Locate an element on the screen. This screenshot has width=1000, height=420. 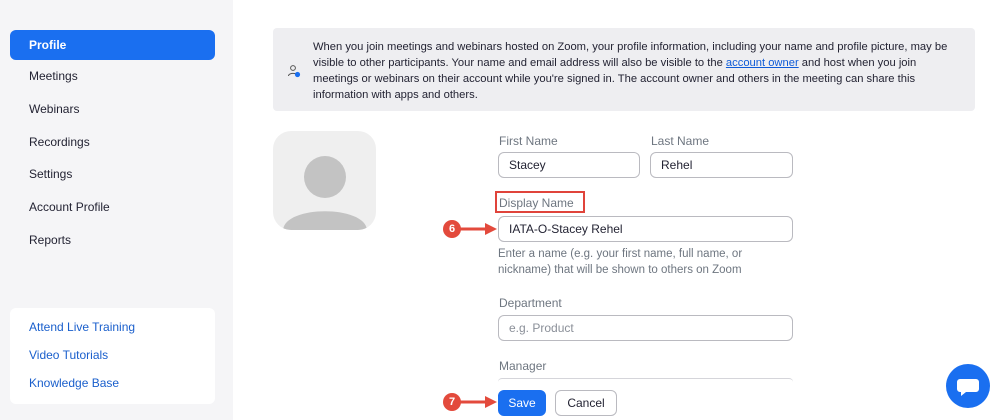
save-button: Save is located at coordinates (522, 403).